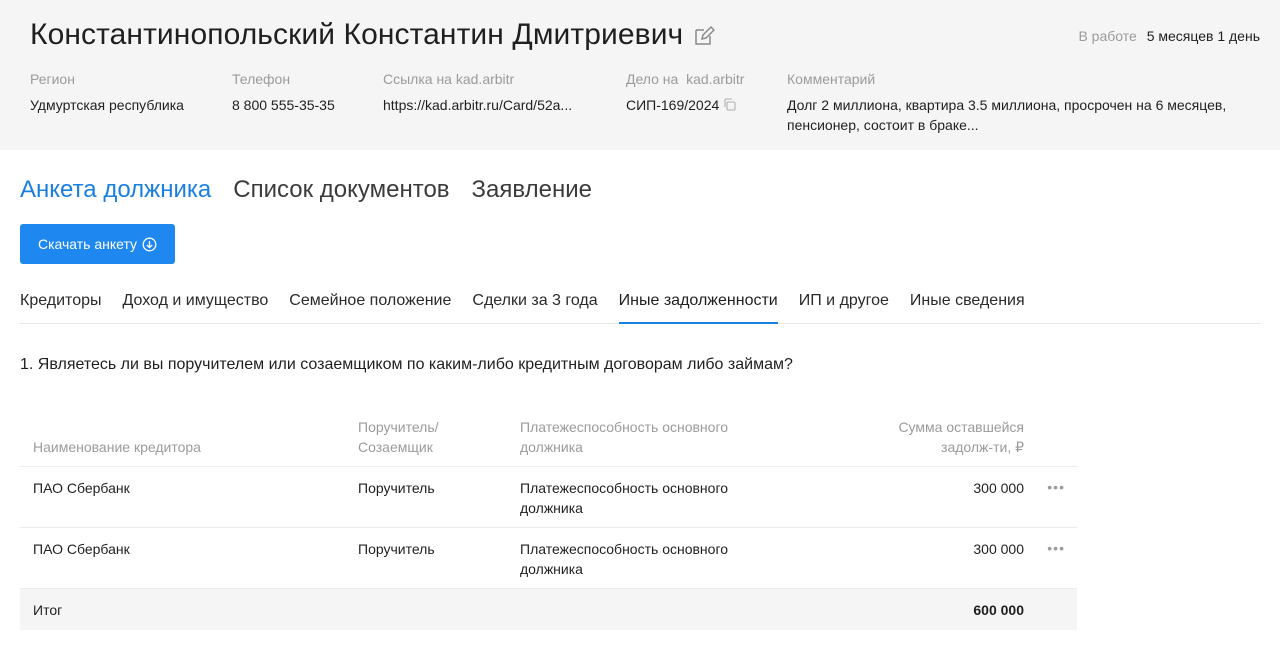 This screenshot has width=1280, height=646. What do you see at coordinates (370, 302) in the screenshot?
I see `subtab-family-status: Семейное положение` at bounding box center [370, 302].